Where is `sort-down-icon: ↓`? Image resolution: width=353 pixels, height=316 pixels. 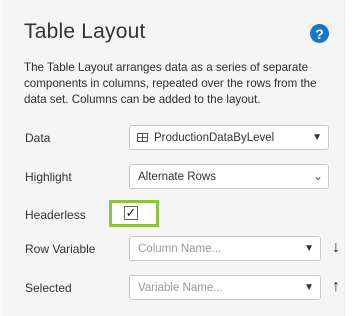
sort-down-icon: ↓ is located at coordinates (336, 248).